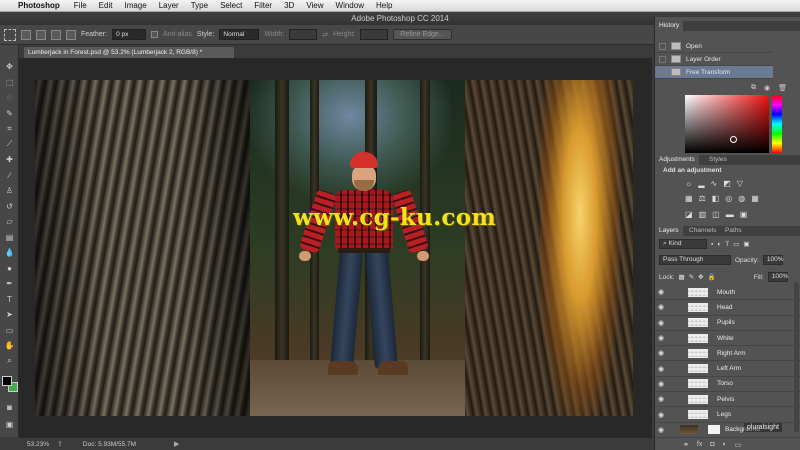 Image resolution: width=800 pixels, height=450 pixels. What do you see at coordinates (71, 34) in the screenshot?
I see `intersect-selection-icon` at bounding box center [71, 34].